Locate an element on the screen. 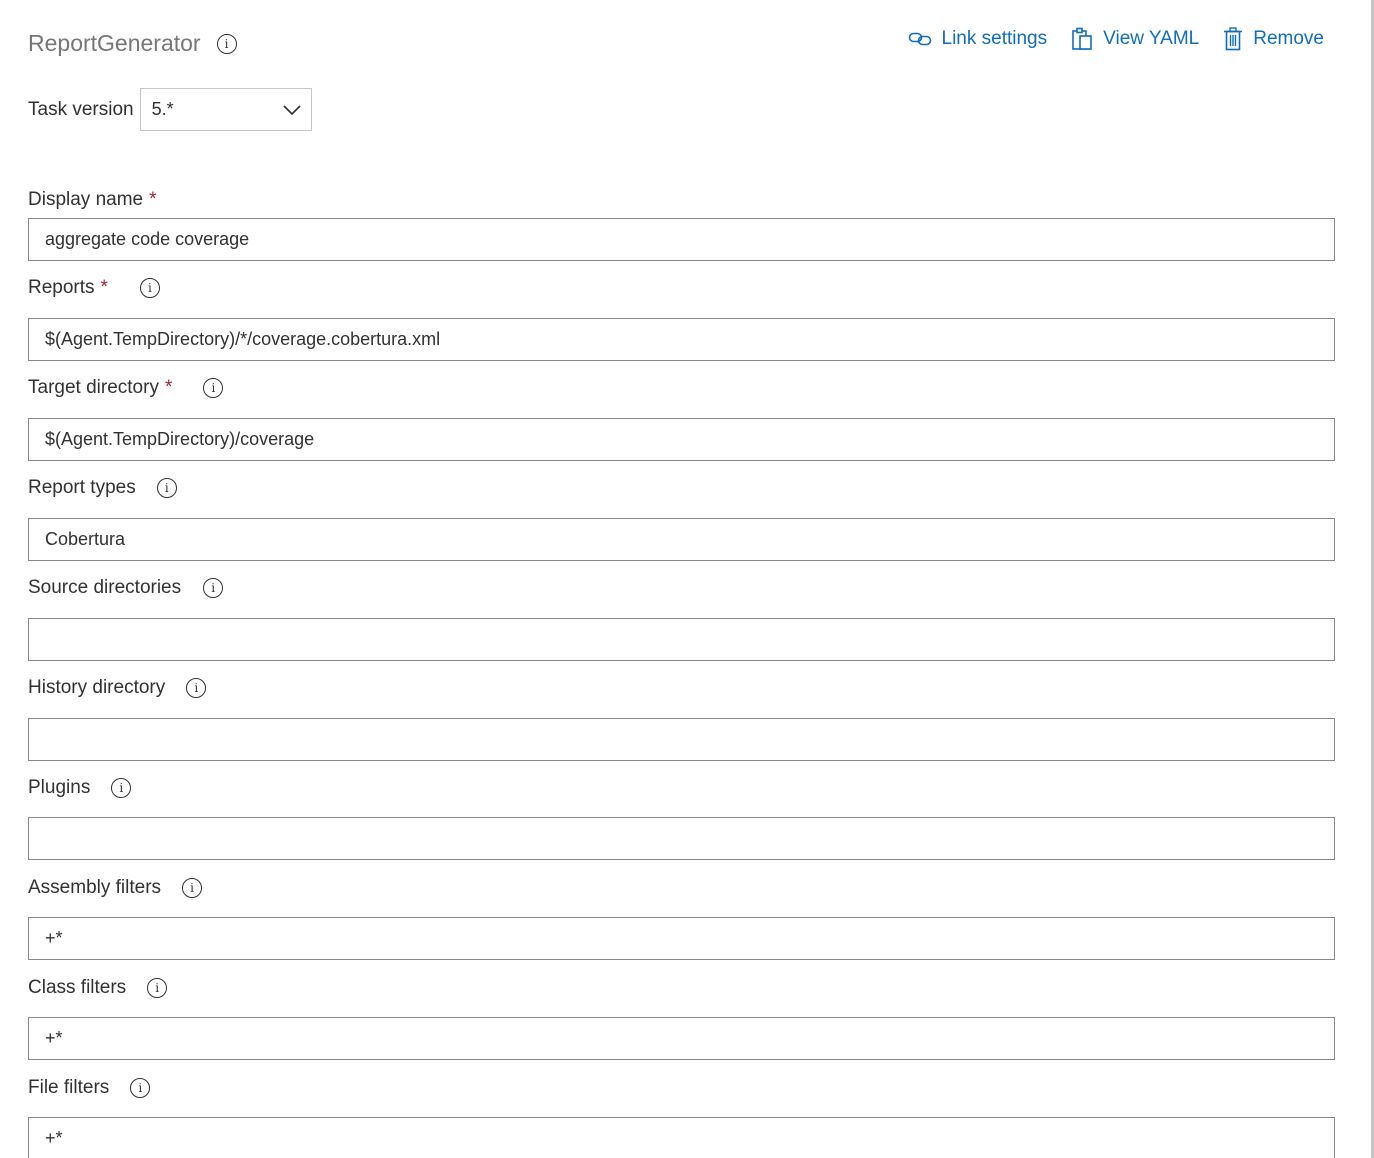  display-name-input: aggregate code coverage is located at coordinates (681, 239).